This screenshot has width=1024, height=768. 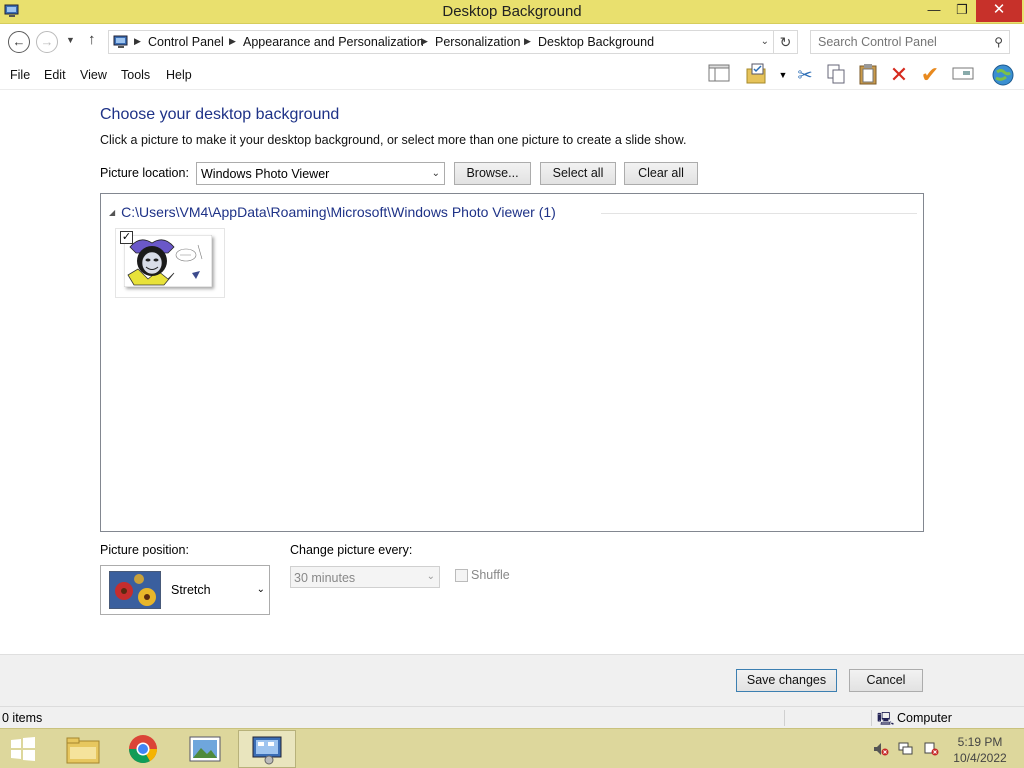 I want to click on picture-position-select: Stretch ⌄, so click(x=185, y=590).